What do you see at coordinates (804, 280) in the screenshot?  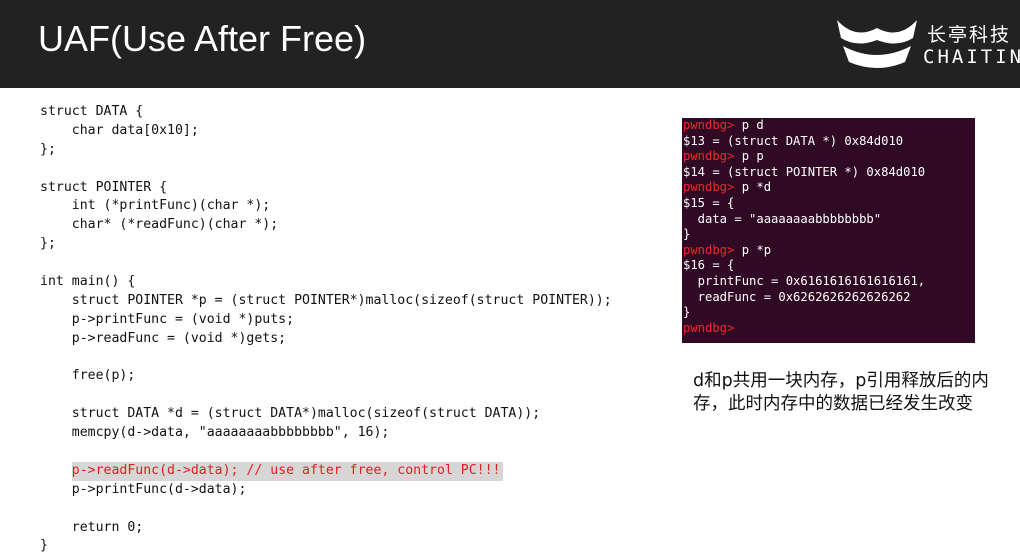 I see `terminal-output: printFunc = 0x6161616161616161,` at bounding box center [804, 280].